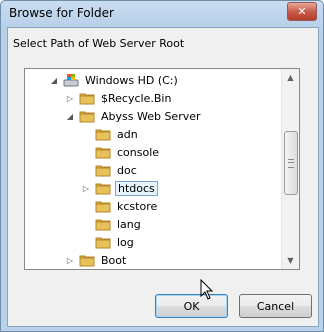 The height and width of the screenshot is (332, 324). I want to click on tree-item-label: Abyss Web Server, so click(151, 116).